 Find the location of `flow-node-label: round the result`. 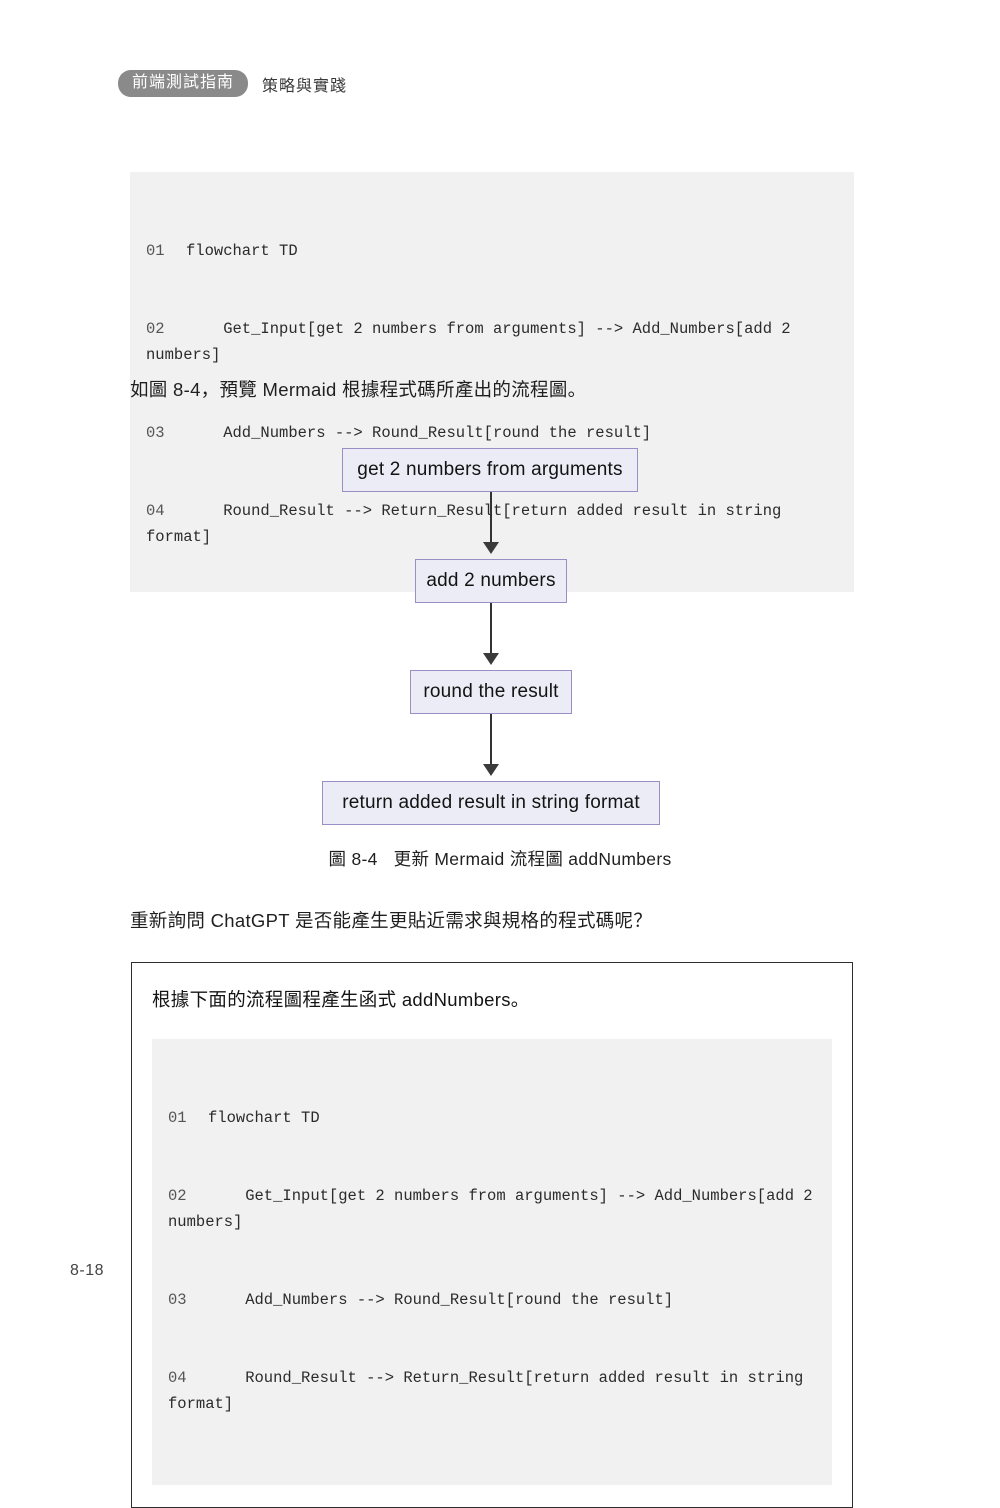

flow-node-label: round the result is located at coordinates (491, 691).